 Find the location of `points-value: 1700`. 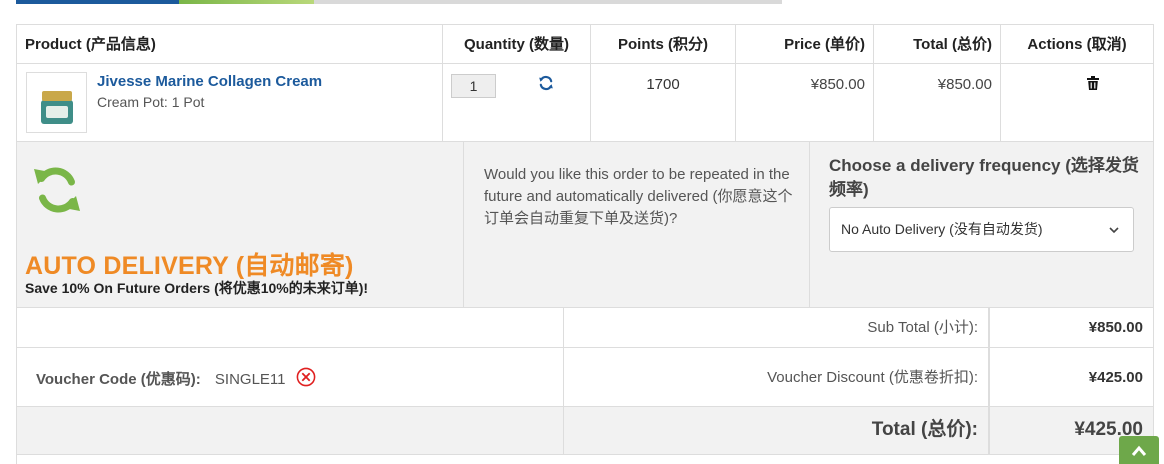

points-value: 1700 is located at coordinates (663, 103).